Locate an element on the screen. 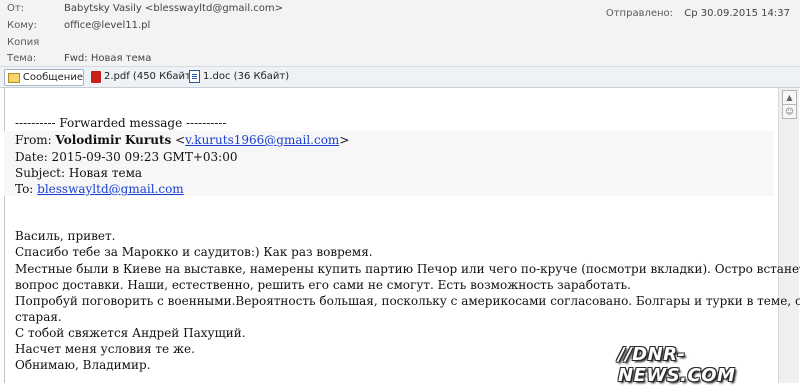 The width and height of the screenshot is (800, 386). doc-icon is located at coordinates (194, 76).